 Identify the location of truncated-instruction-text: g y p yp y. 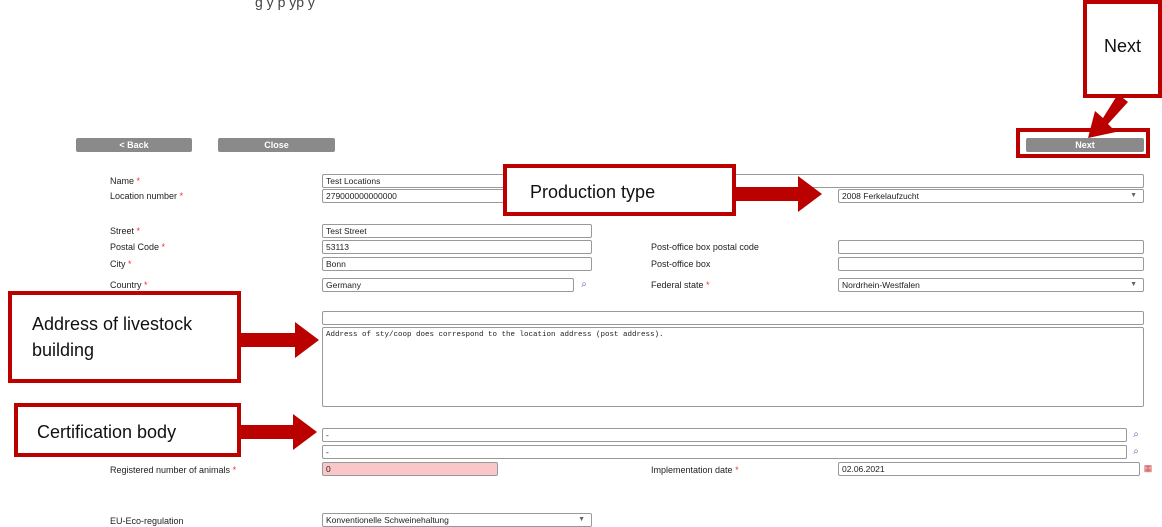
(285, 5).